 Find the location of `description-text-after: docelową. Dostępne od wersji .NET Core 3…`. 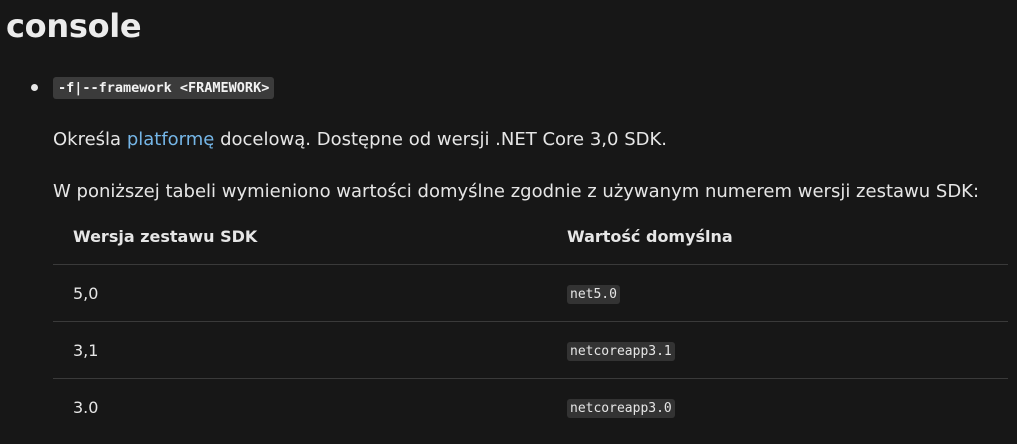

description-text-after: docelową. Dostępne od wersji .NET Core 3… is located at coordinates (441, 139).